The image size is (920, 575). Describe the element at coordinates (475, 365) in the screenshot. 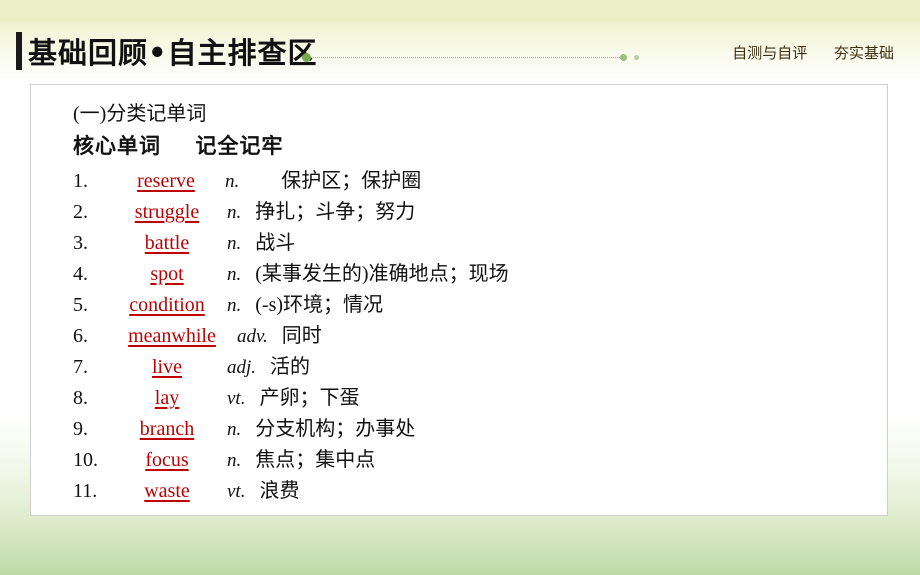

I see `vocab-row: 7. live adj. 活的` at that location.